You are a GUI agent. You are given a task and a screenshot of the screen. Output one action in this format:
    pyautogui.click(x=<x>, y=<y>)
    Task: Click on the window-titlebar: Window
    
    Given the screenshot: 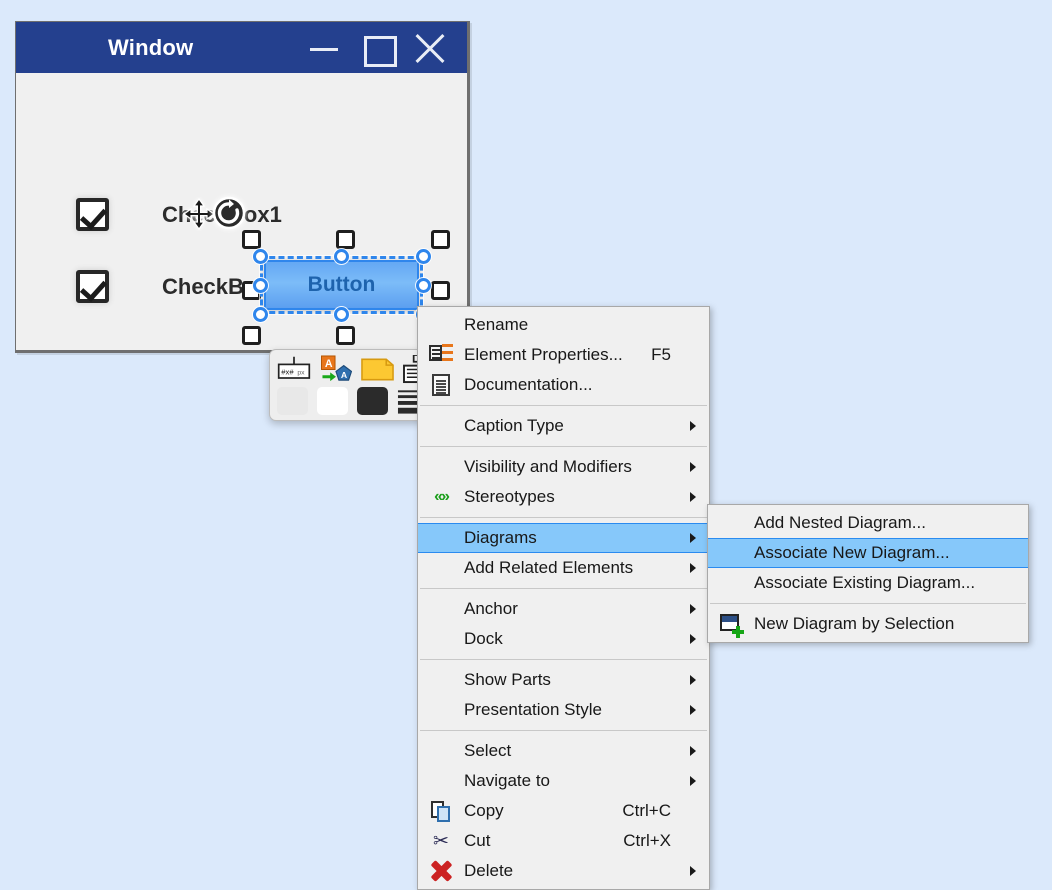 What is the action you would take?
    pyautogui.click(x=241, y=47)
    